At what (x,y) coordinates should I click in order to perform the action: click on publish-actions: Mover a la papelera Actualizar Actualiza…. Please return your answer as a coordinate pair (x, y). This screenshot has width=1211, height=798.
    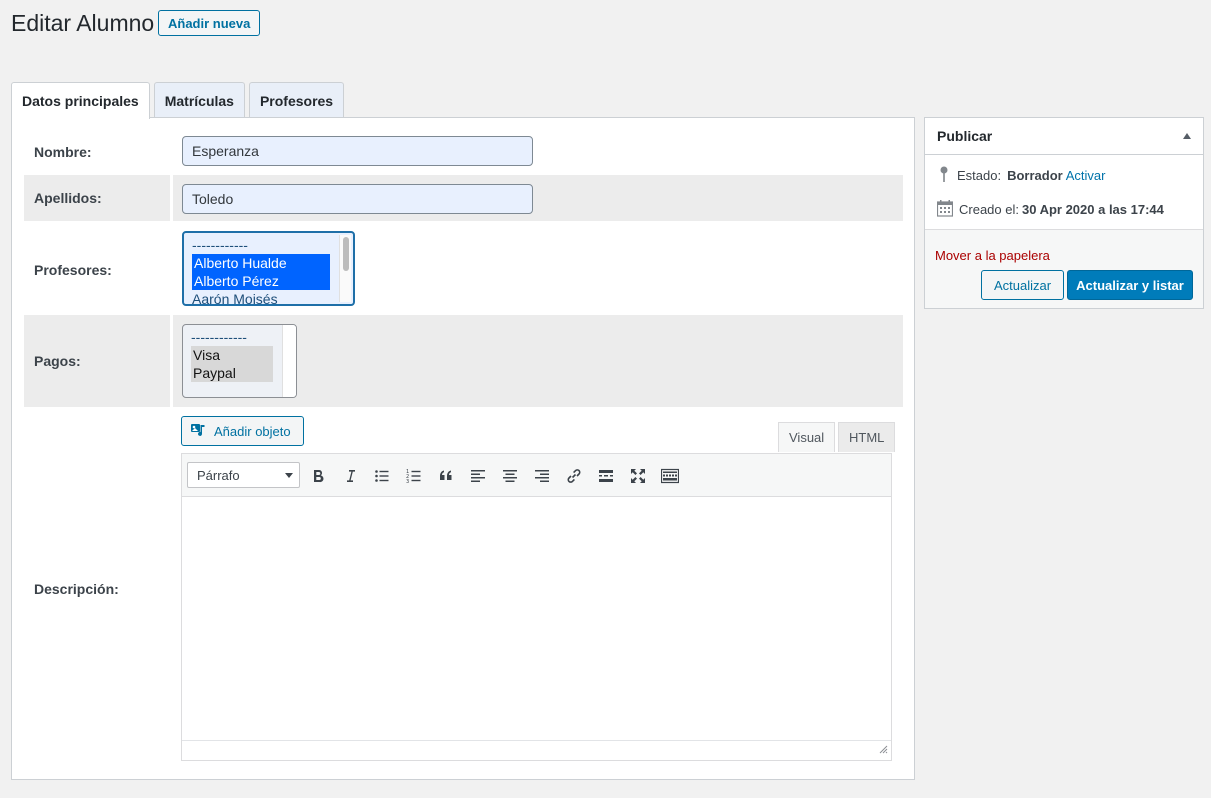
    Looking at the image, I should click on (1064, 268).